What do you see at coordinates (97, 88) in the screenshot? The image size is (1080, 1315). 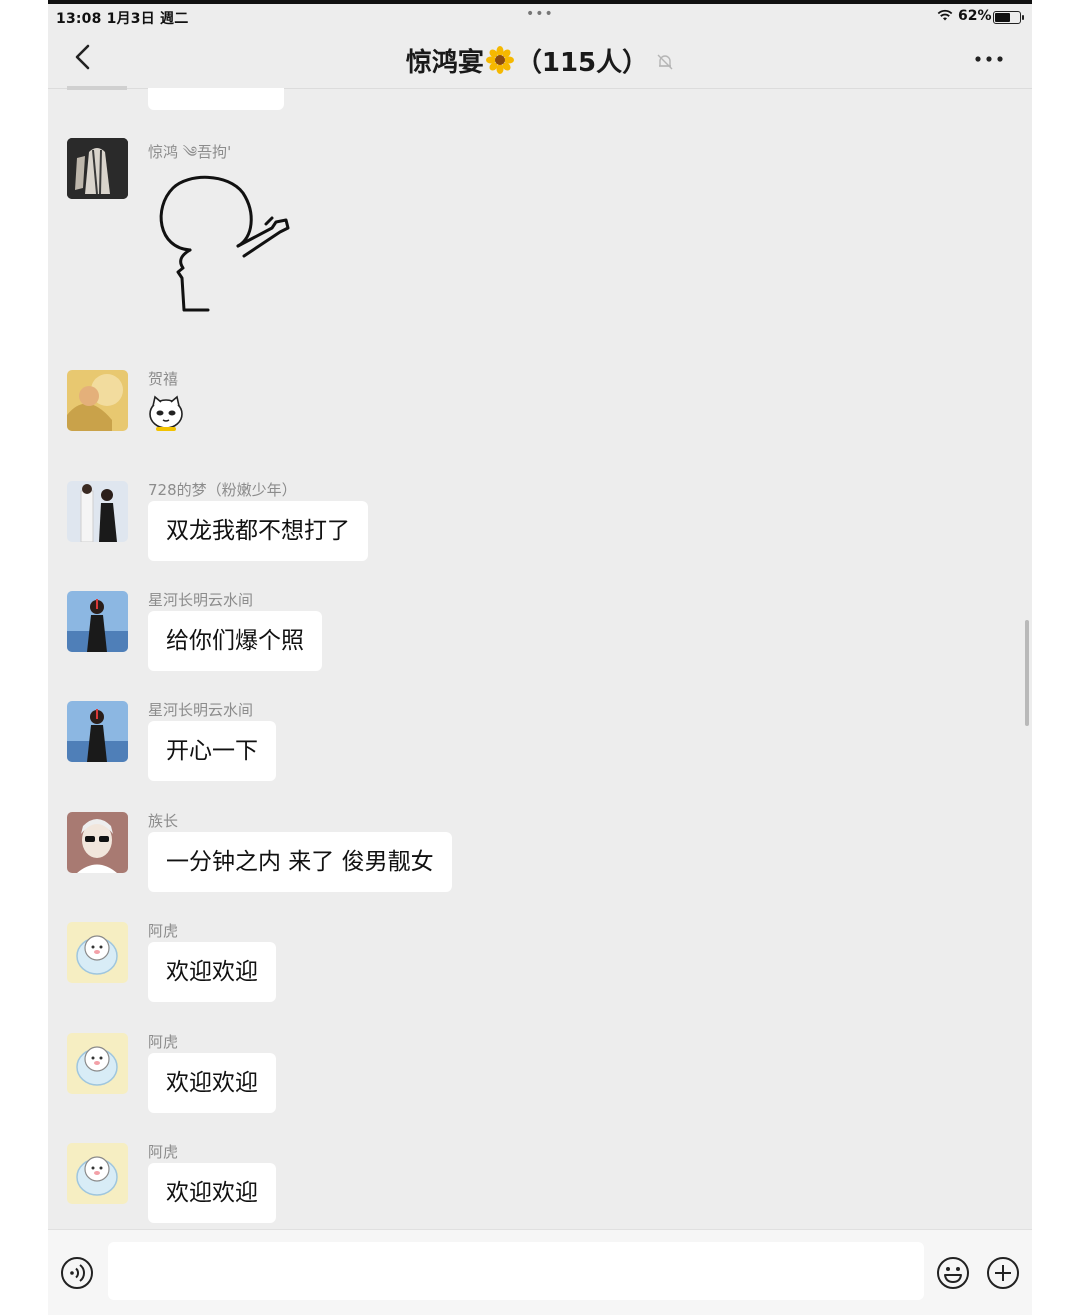 I see `partial-avatar` at bounding box center [97, 88].